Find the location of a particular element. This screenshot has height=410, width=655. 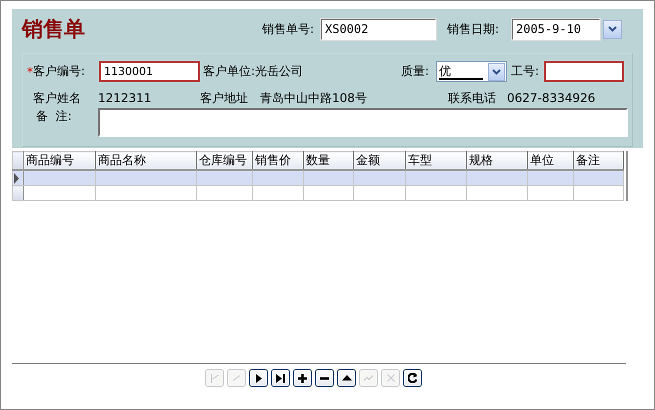

up-triangle-icon is located at coordinates (347, 378).